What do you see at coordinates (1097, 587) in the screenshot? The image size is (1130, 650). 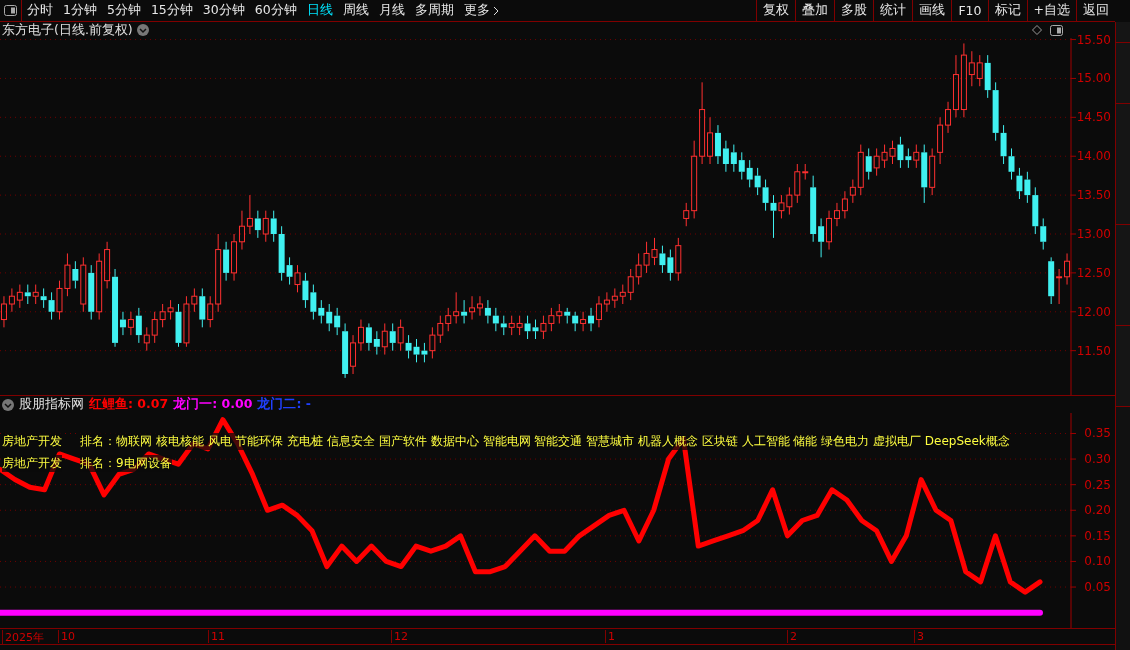 I see `axis-label: 0.05` at bounding box center [1097, 587].